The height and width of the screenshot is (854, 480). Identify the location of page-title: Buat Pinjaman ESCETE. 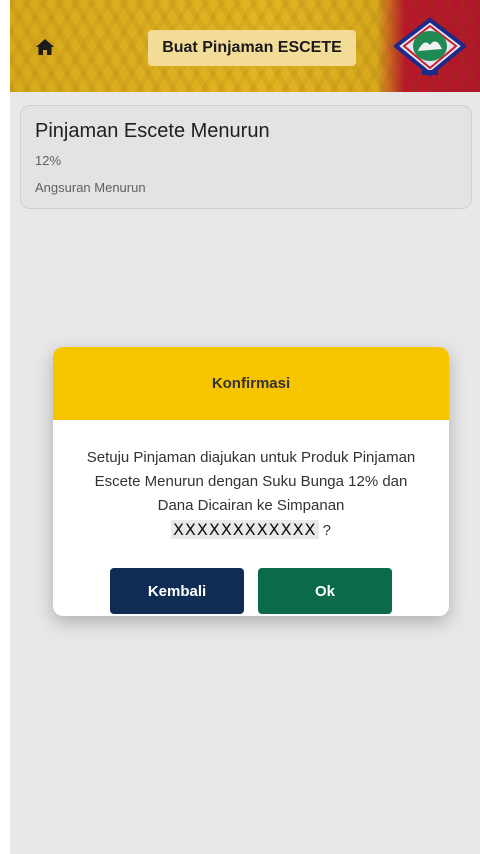
(252, 48).